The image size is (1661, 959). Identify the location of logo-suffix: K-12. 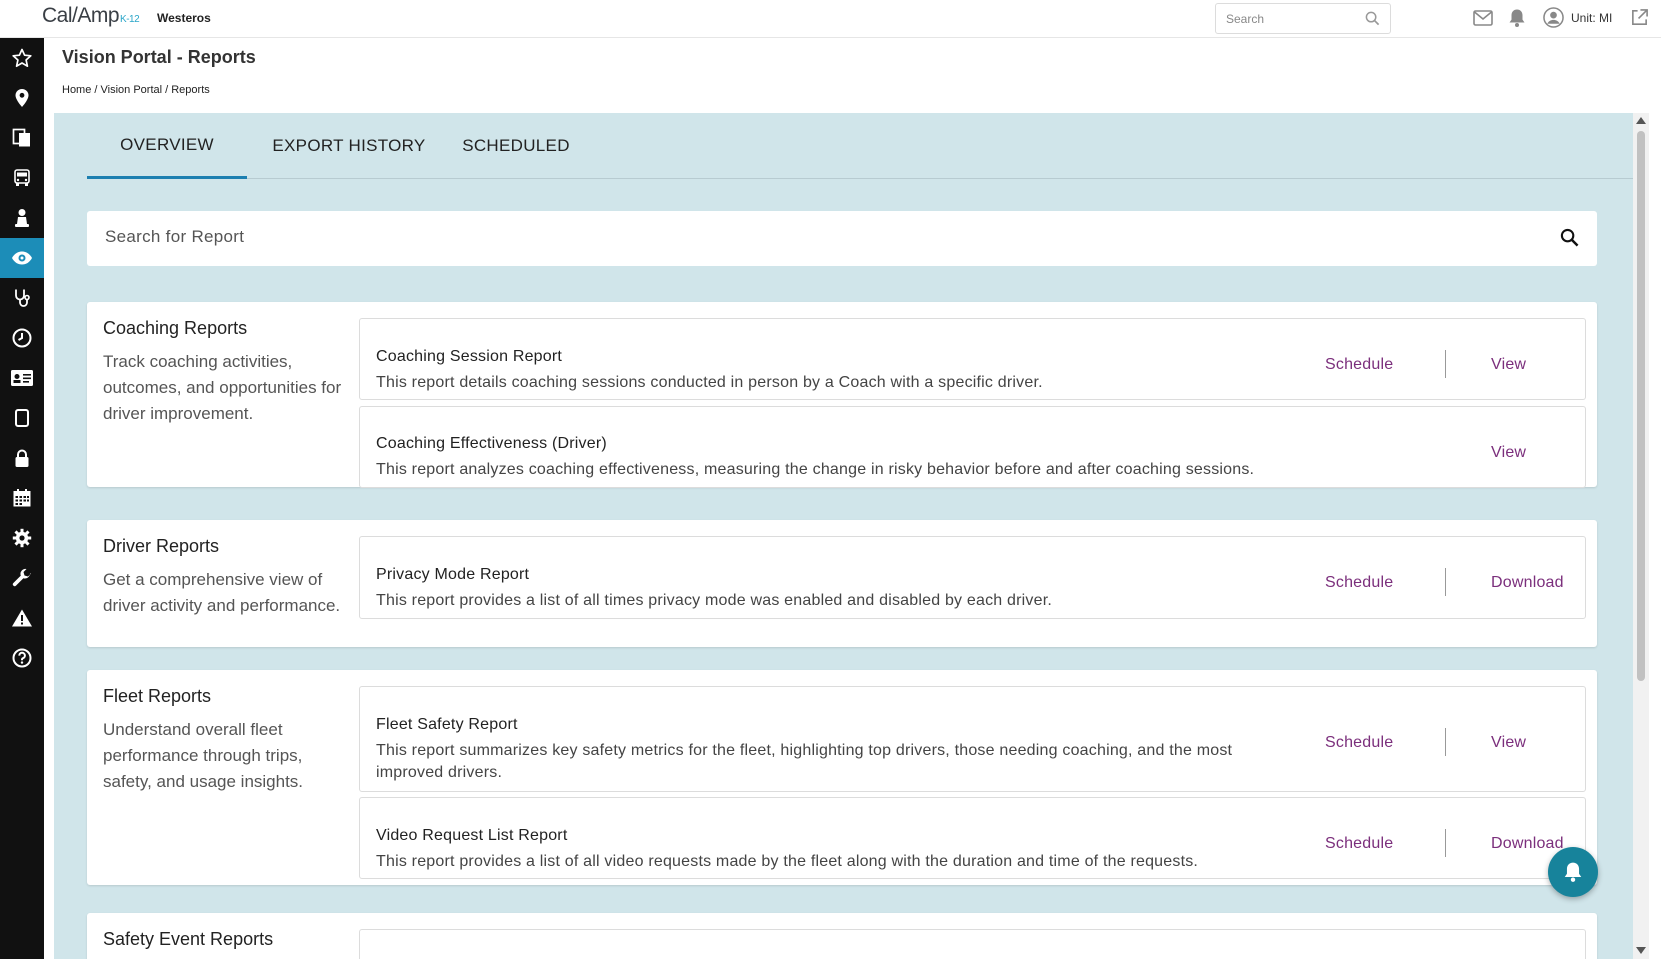
(130, 19).